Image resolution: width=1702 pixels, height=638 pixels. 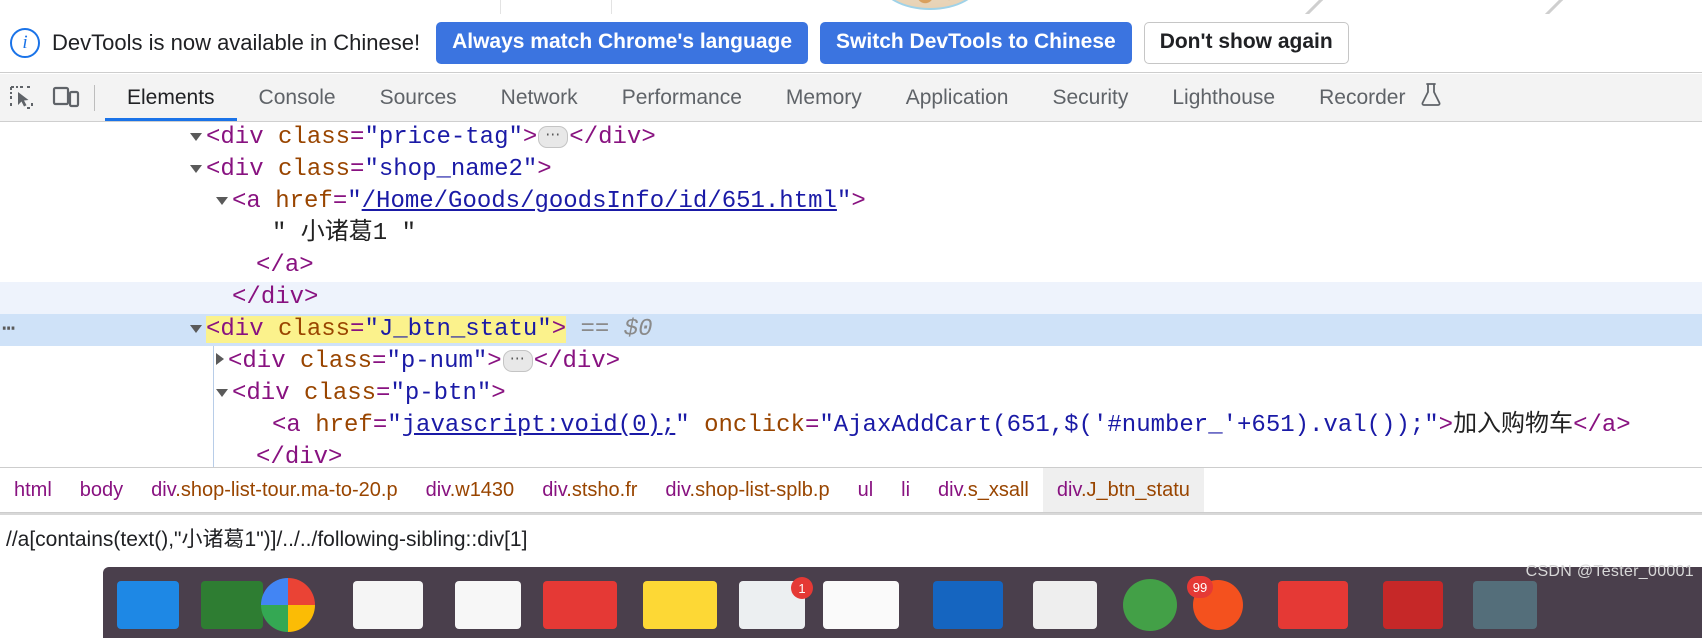 I want to click on node-markup: </a>, so click(x=285, y=265).